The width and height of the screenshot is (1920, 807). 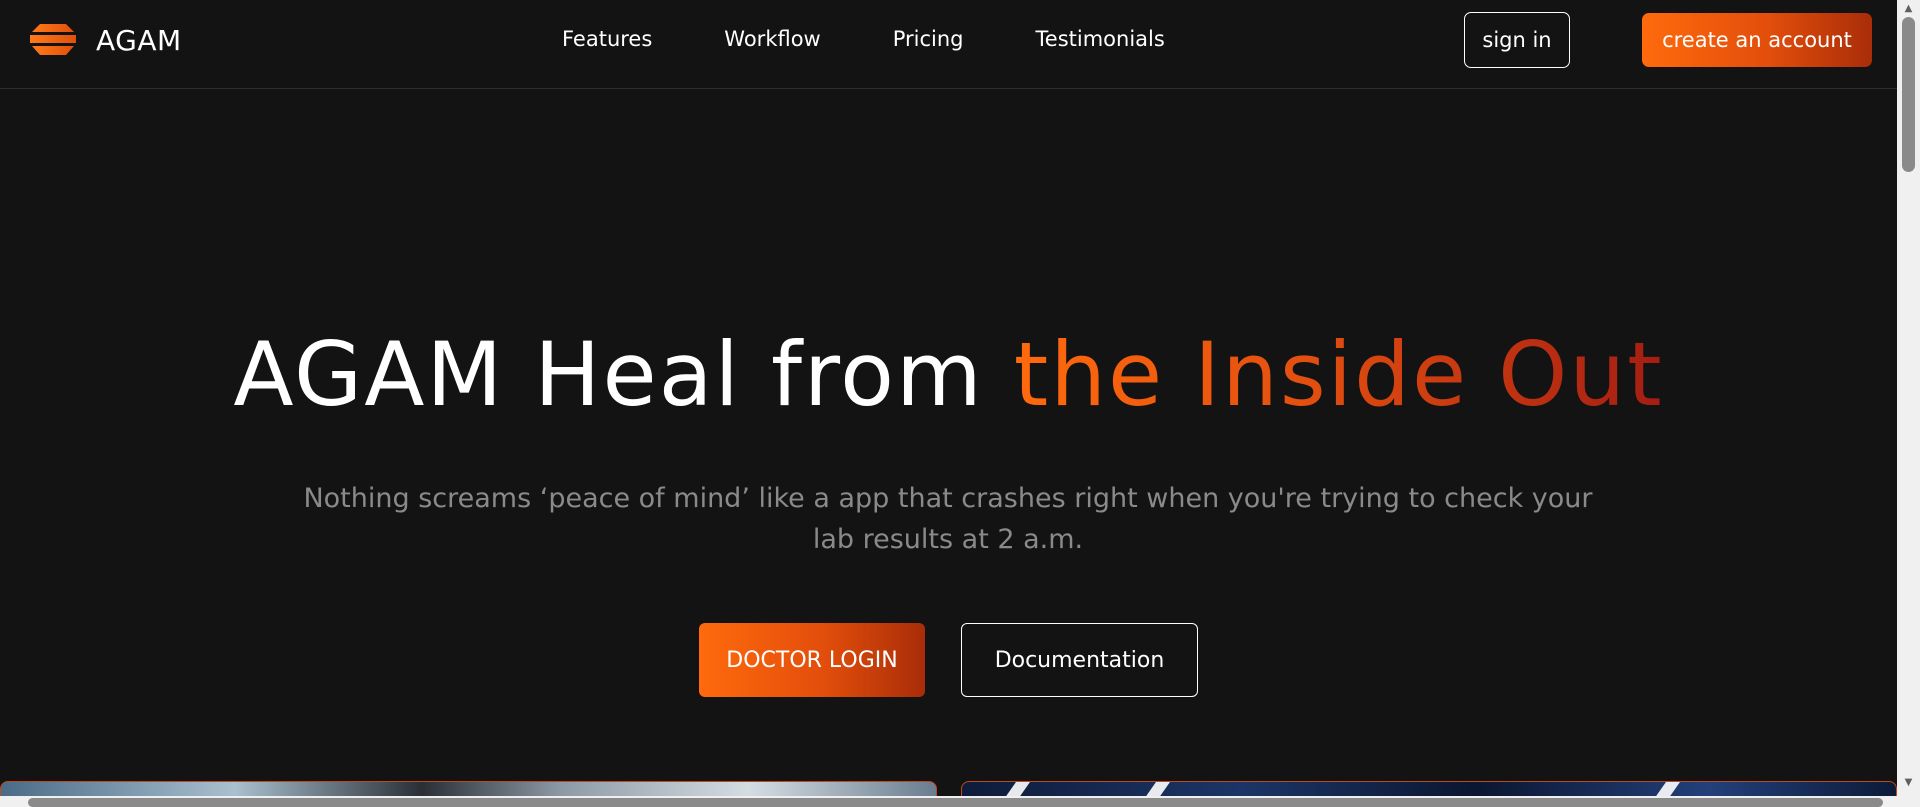 What do you see at coordinates (1338, 374) in the screenshot?
I see `hero-title-accent: the Inside Out` at bounding box center [1338, 374].